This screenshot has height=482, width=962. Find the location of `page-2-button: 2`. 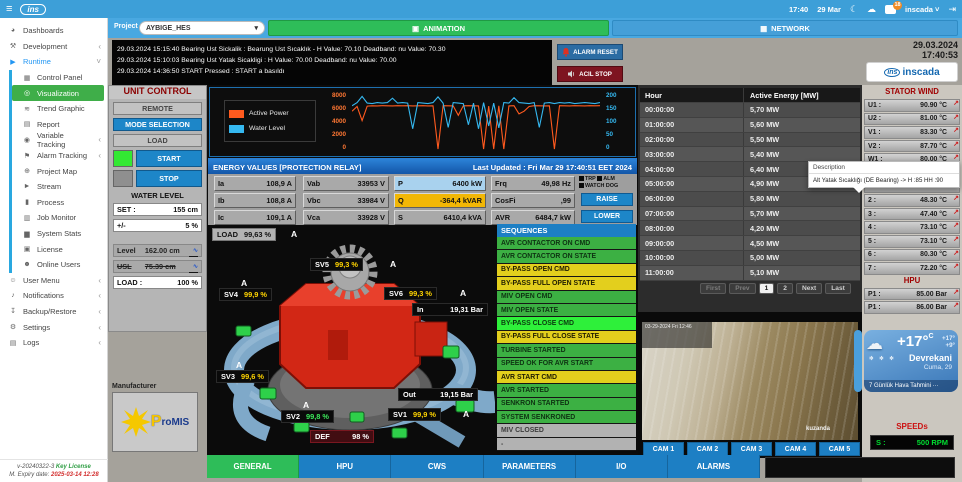

page-2-button: 2 is located at coordinates (785, 288).